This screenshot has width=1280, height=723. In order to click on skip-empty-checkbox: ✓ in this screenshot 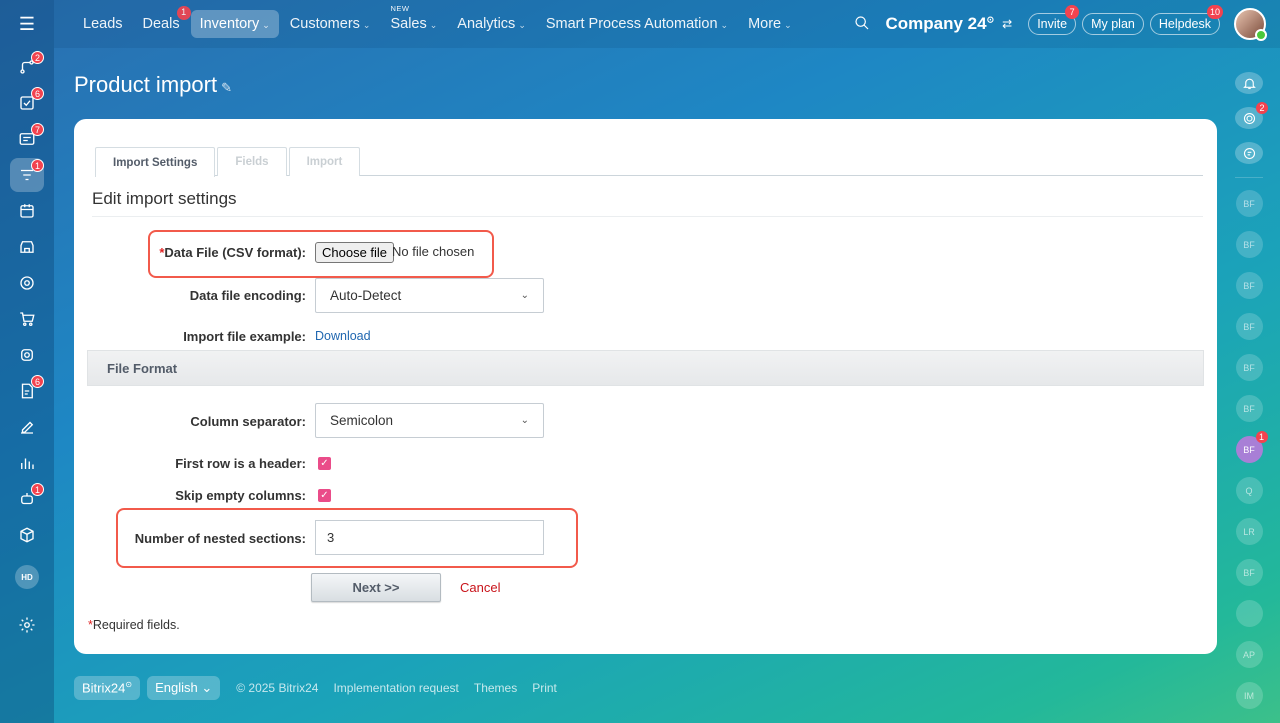, I will do `click(324, 495)`.